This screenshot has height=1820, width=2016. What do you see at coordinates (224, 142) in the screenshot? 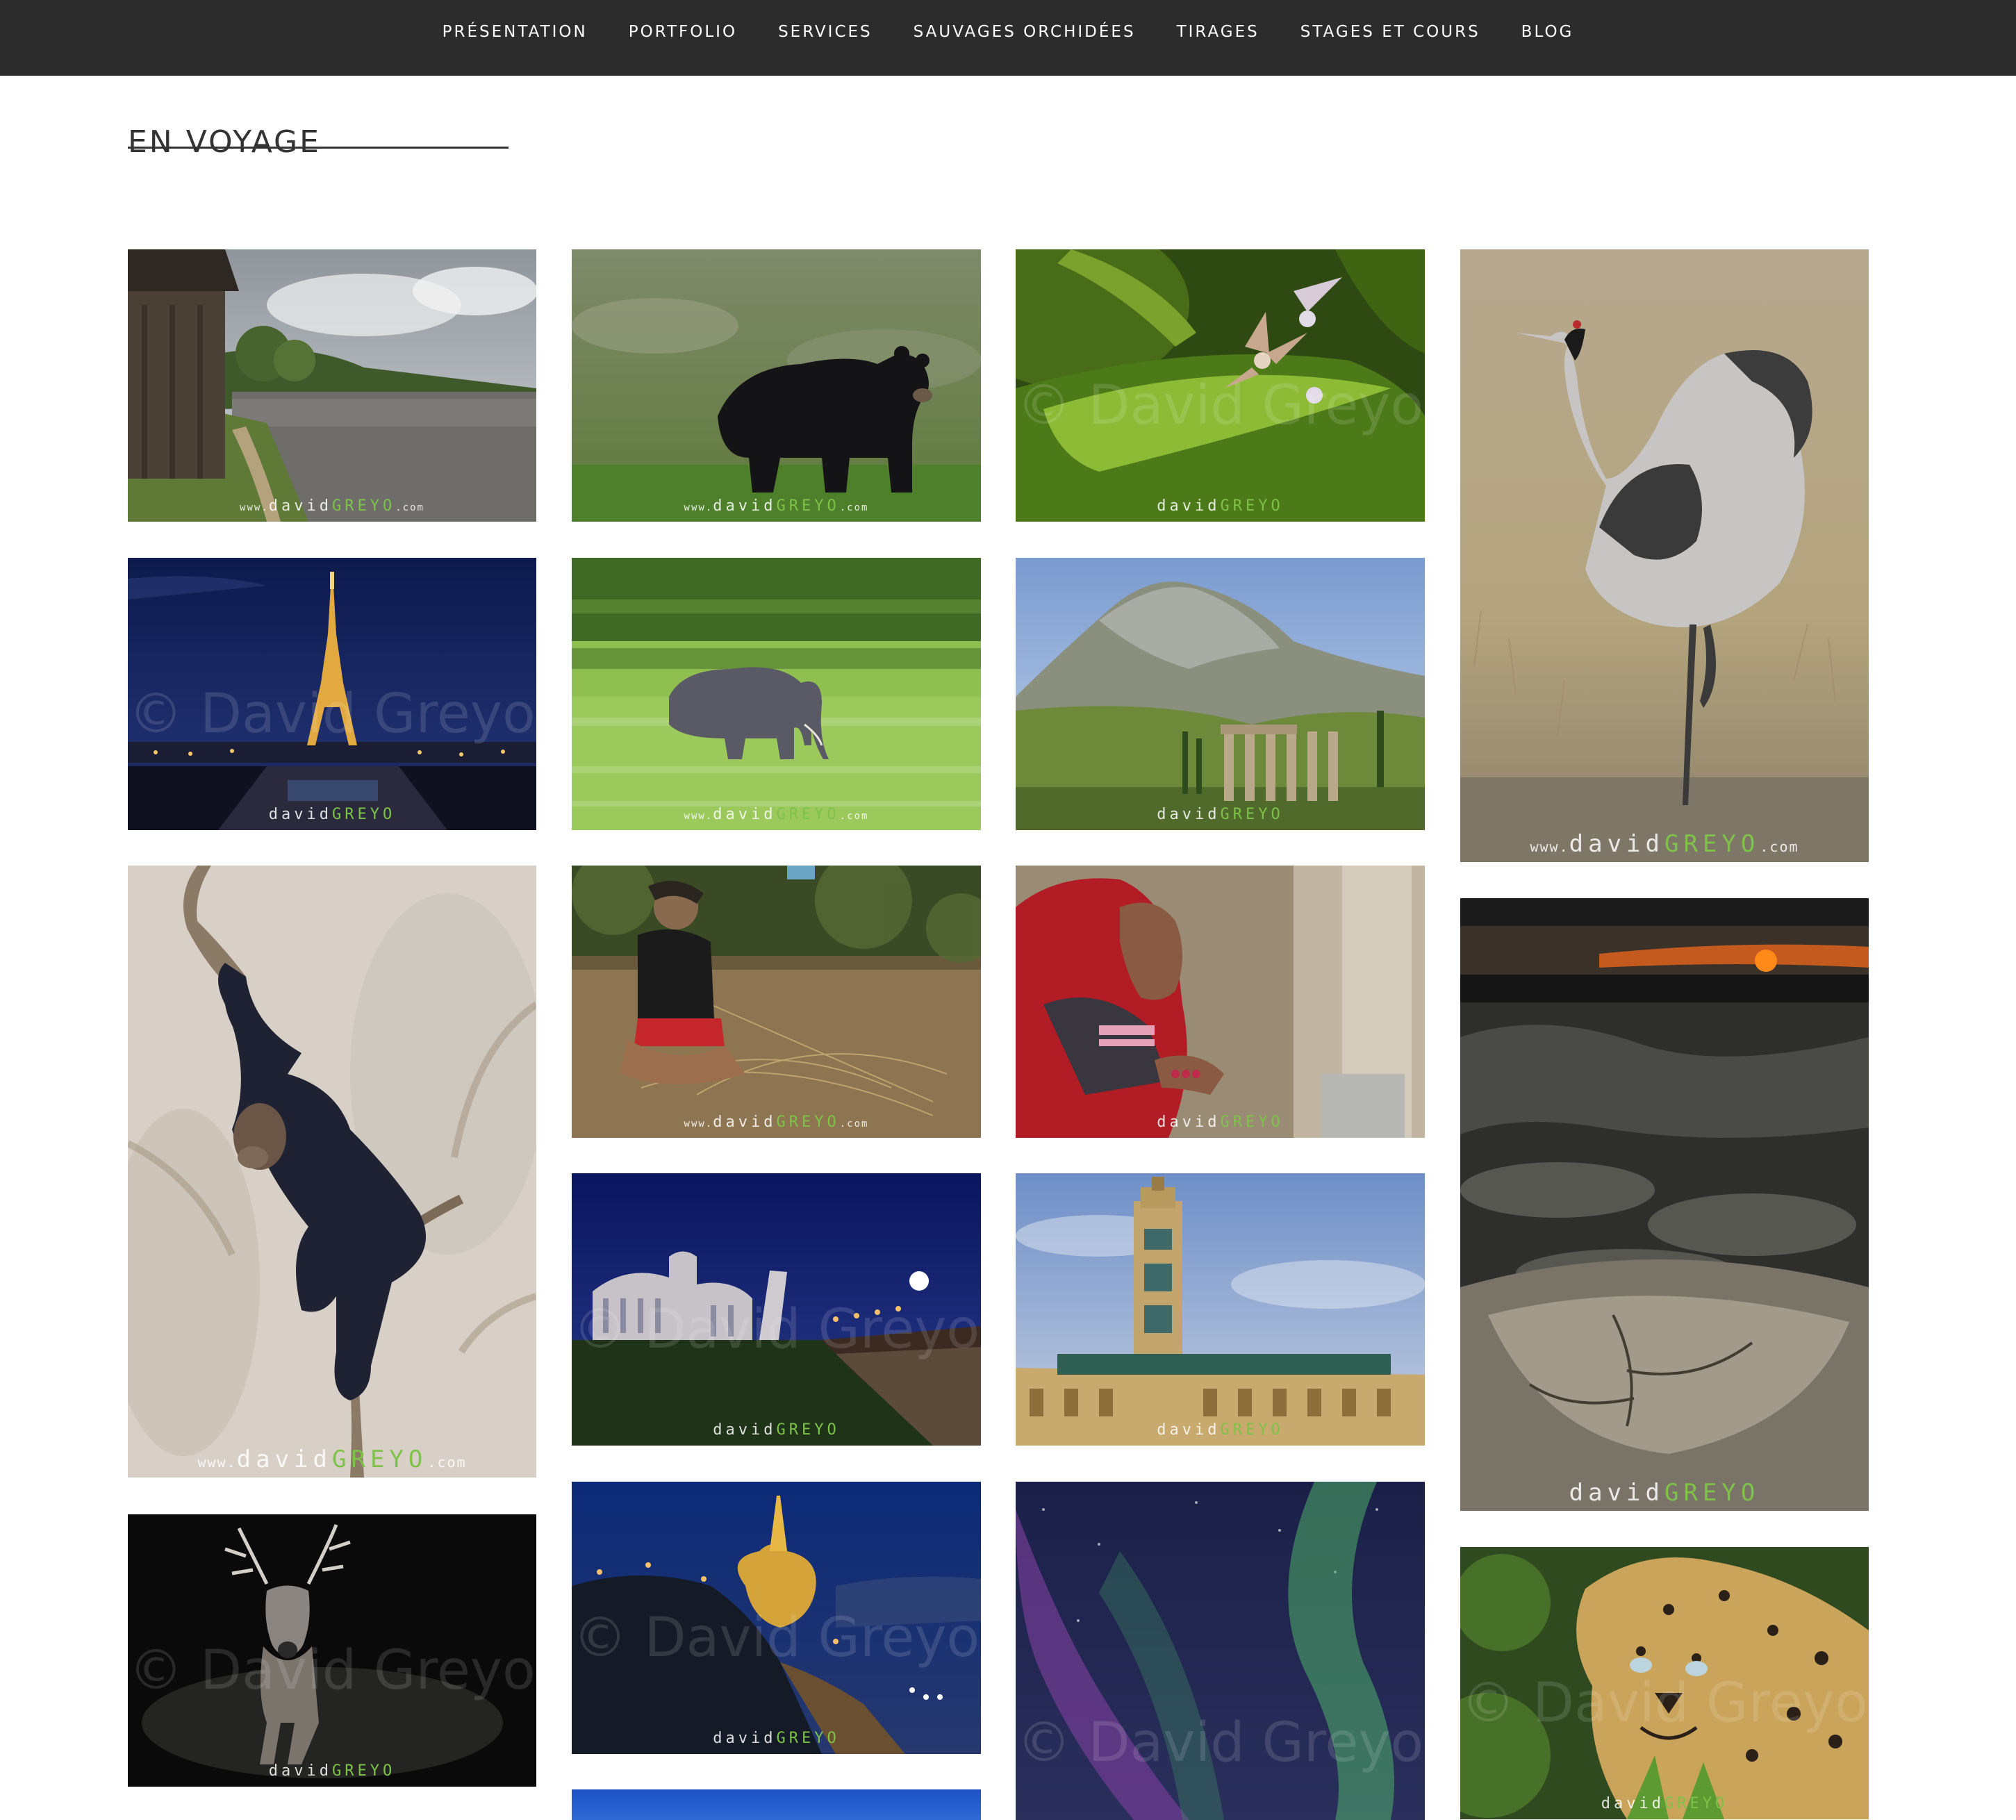
I see `page-title: EN VOYAGE` at bounding box center [224, 142].